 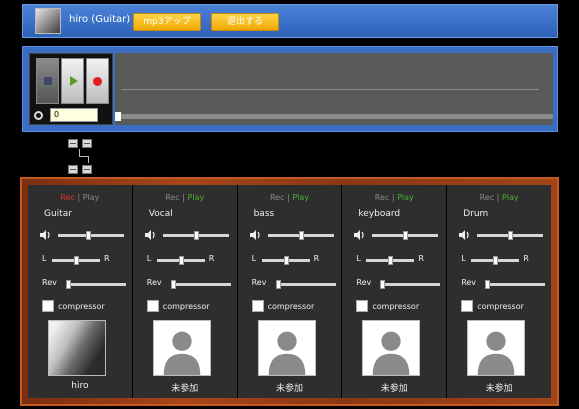 What do you see at coordinates (476, 214) in the screenshot?
I see `channel-part-name: Drum` at bounding box center [476, 214].